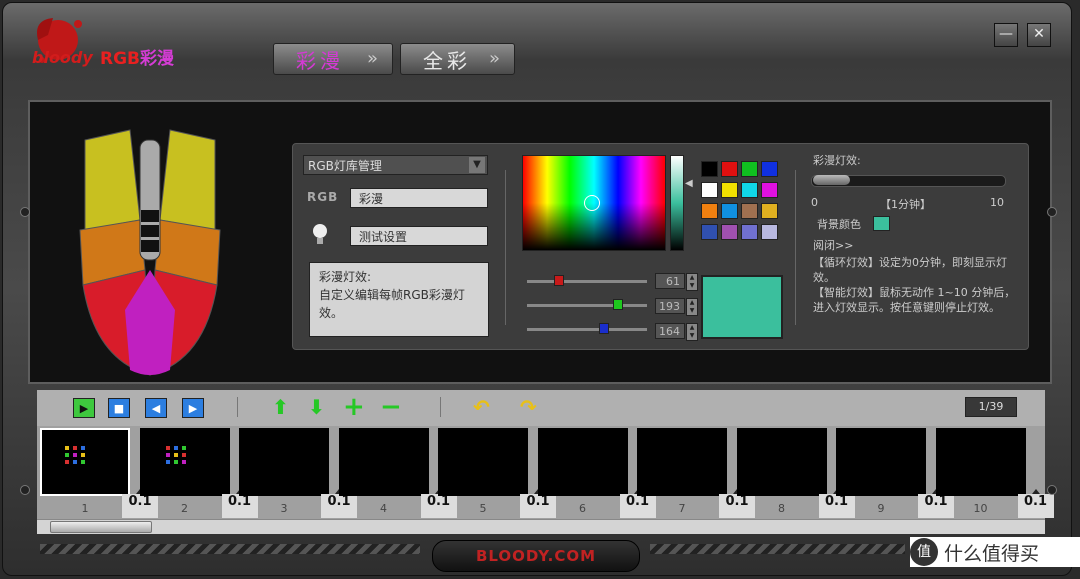  I want to click on remove-frame-icon: −, so click(391, 407).